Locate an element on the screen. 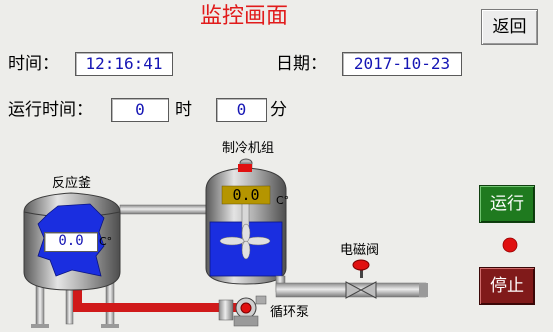 This screenshot has height=332, width=553. pipe-reactor-chiller is located at coordinates (163, 209).